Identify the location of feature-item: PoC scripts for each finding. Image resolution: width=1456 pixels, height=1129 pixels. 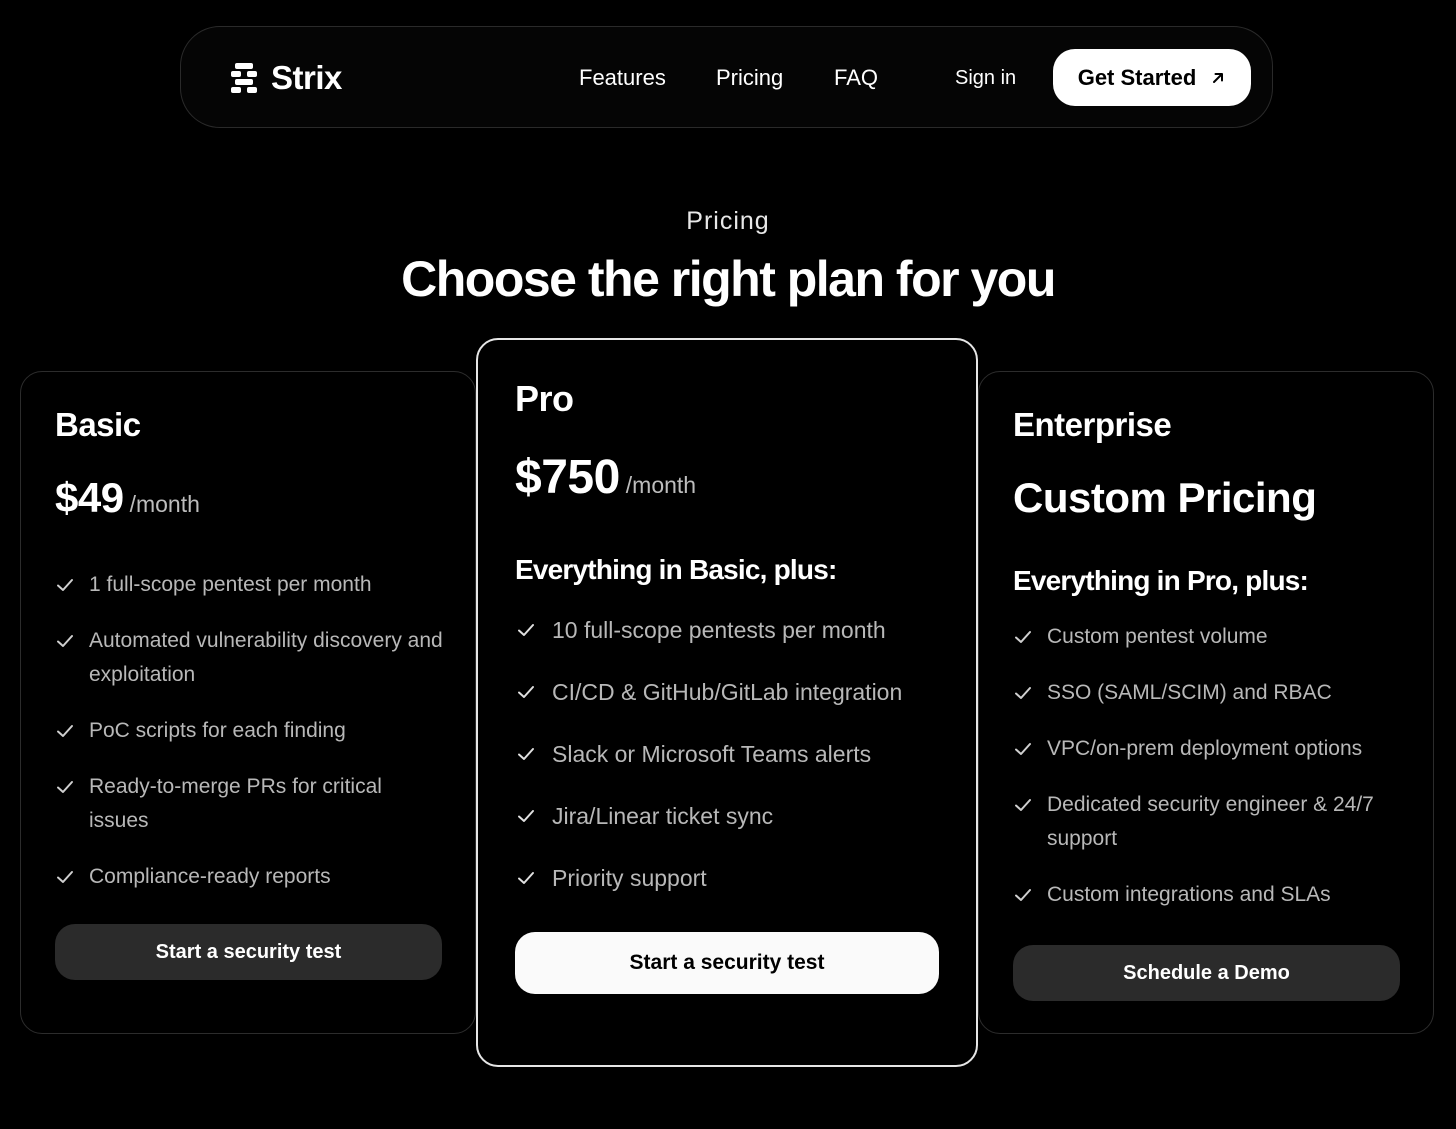
(250, 731).